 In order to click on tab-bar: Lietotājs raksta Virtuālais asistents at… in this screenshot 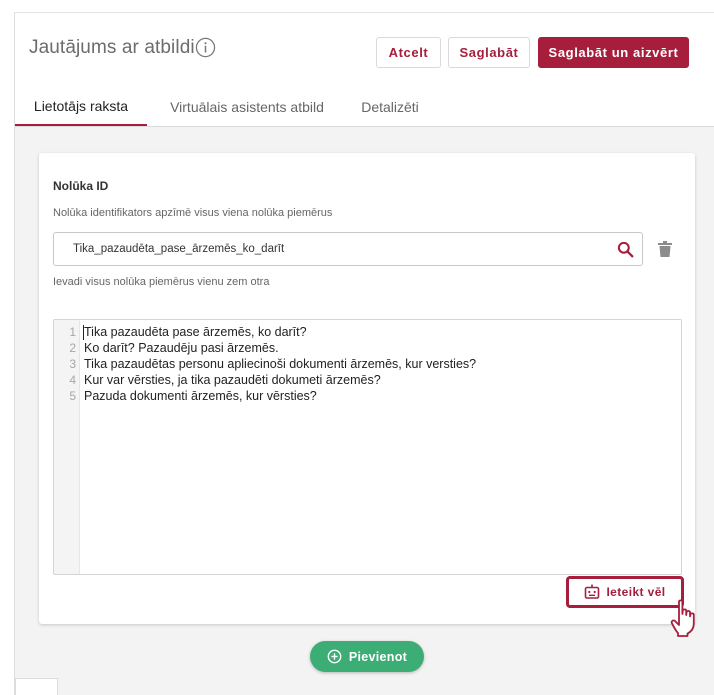, I will do `click(364, 107)`.